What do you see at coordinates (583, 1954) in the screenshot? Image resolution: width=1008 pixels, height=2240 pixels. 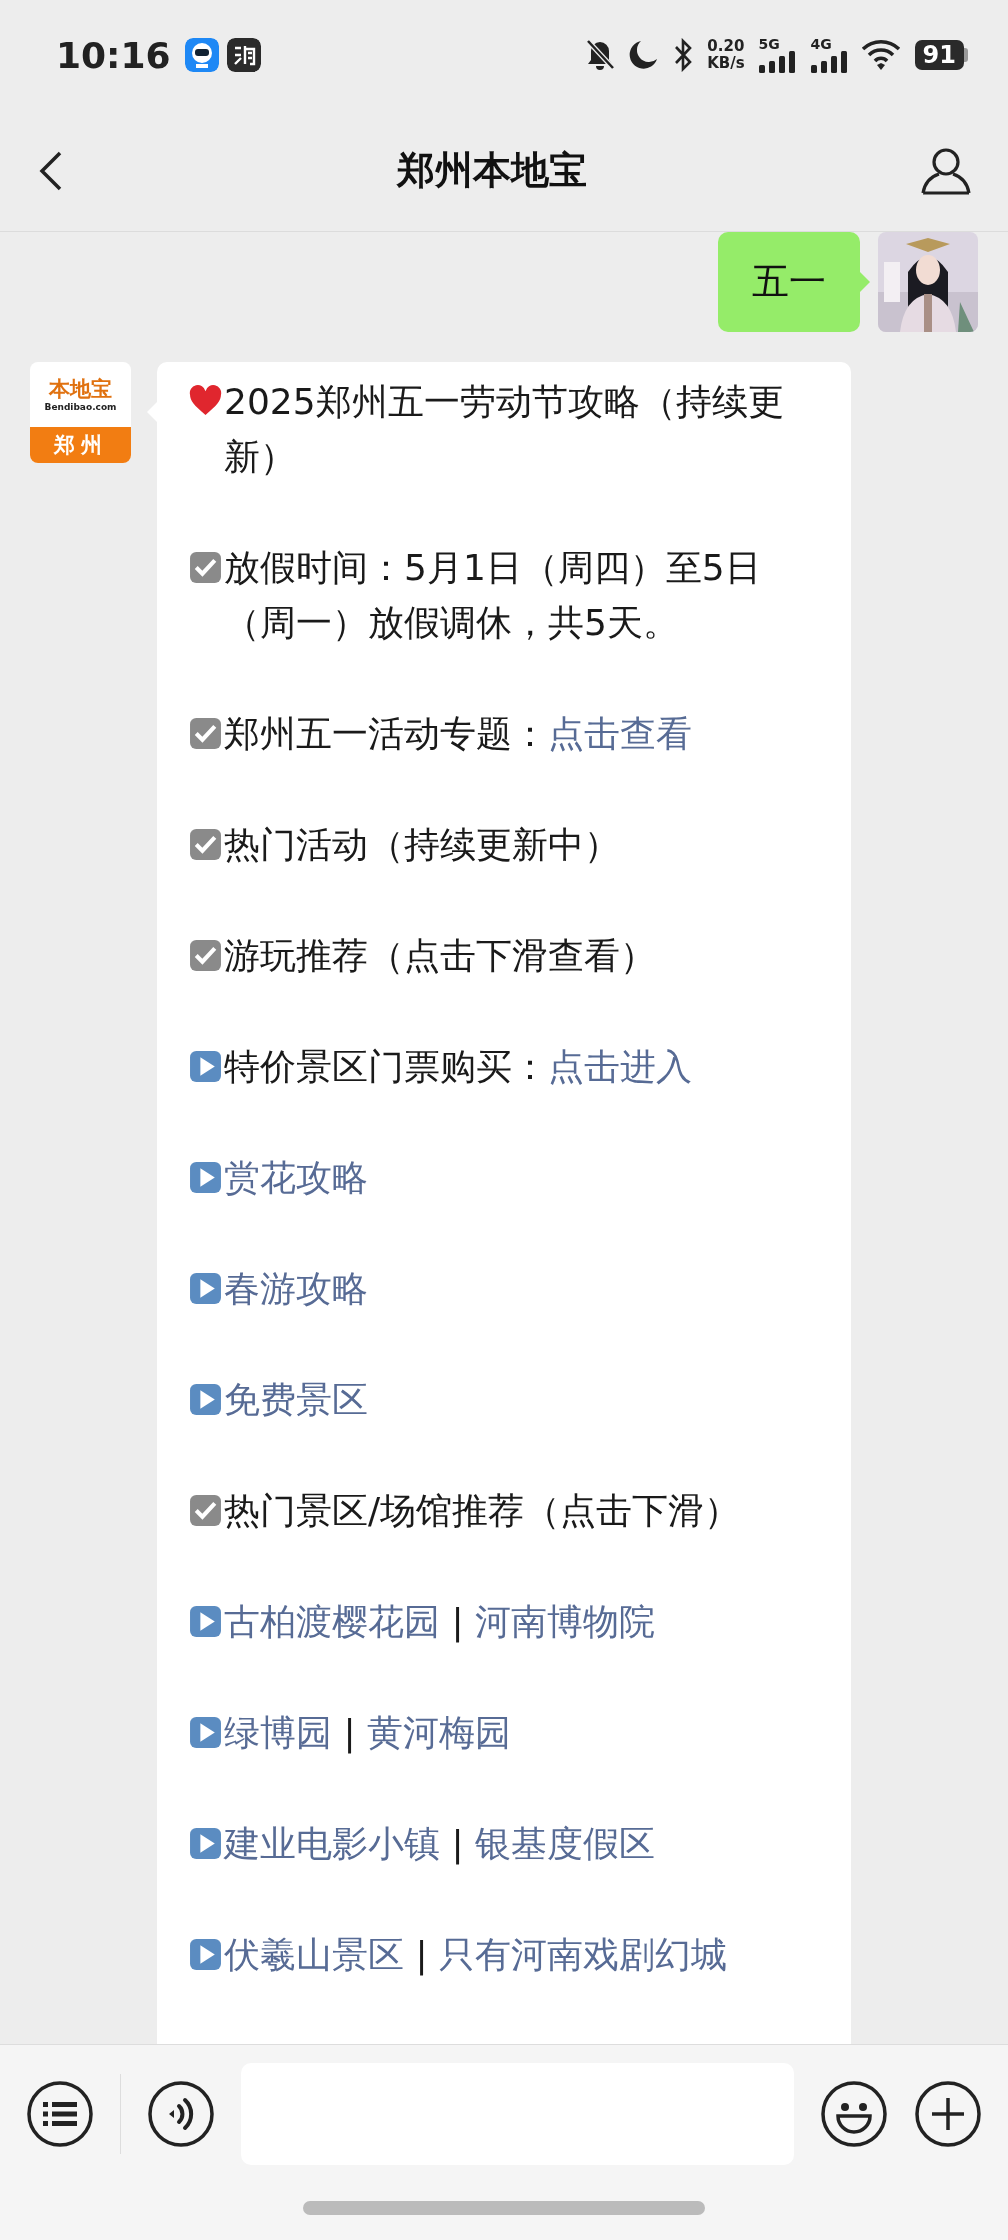 I see `link: 只有河南戏剧幻城` at bounding box center [583, 1954].